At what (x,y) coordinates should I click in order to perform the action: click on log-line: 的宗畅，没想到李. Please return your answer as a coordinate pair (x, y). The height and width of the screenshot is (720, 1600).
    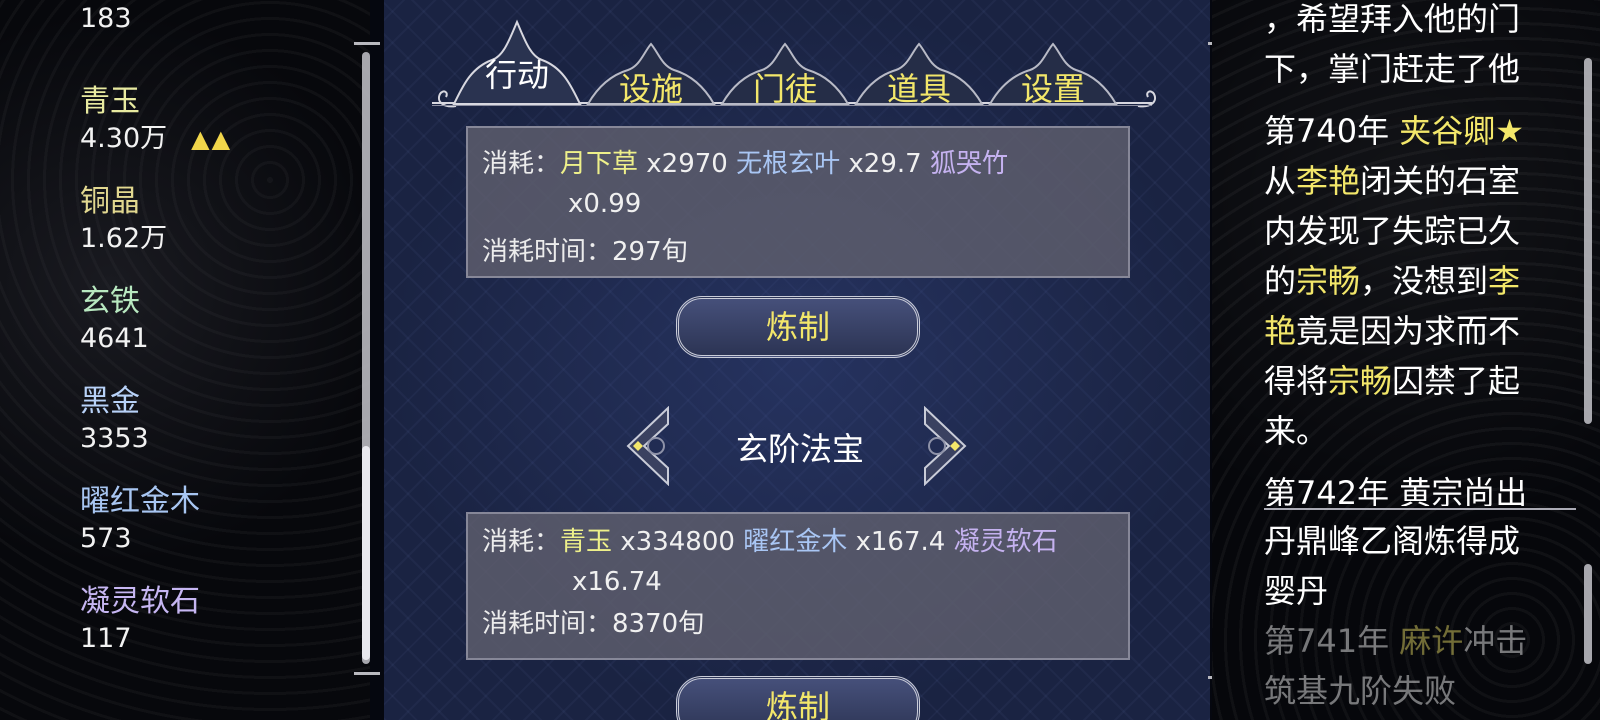
    Looking at the image, I should click on (1392, 281).